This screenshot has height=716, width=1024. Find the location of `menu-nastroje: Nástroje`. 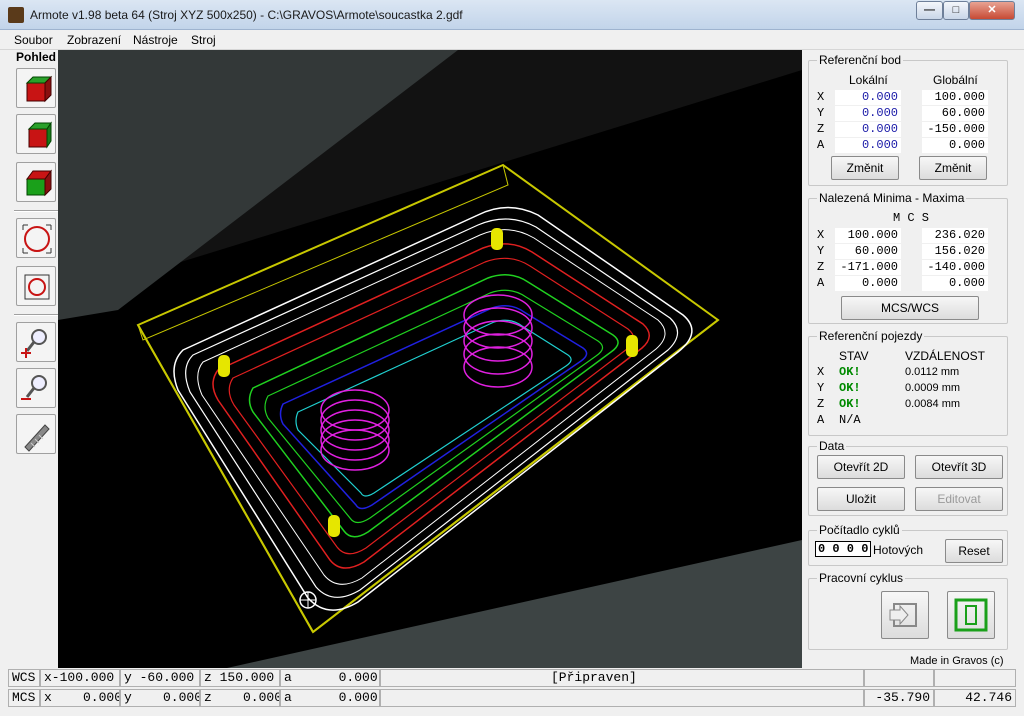

menu-nastroje: Nástroje is located at coordinates (155, 40).